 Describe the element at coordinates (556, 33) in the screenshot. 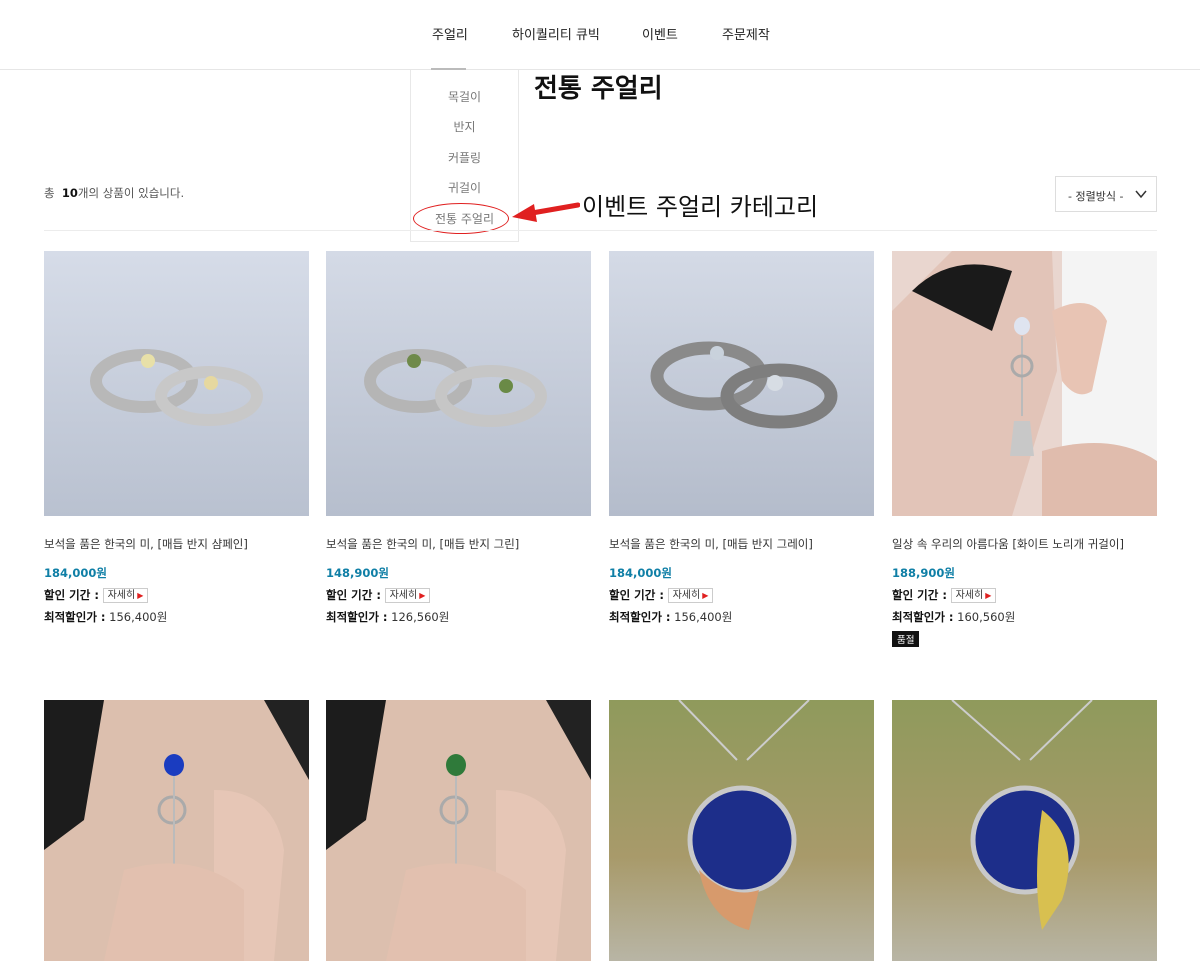

I see `nav-item-high-quality-cubic: 하이퀄리티 큐빅` at that location.